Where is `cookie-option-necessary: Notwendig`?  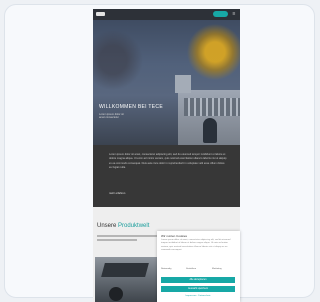 cookie-option-necessary: Notwendig is located at coordinates (166, 269).